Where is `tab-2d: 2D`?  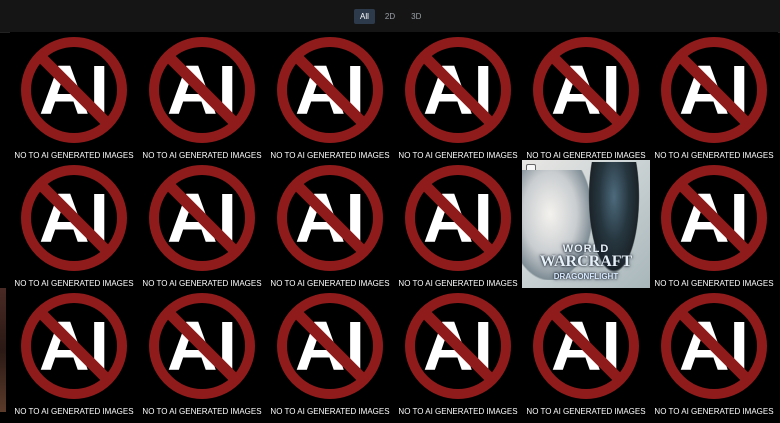
tab-2d: 2D is located at coordinates (390, 16).